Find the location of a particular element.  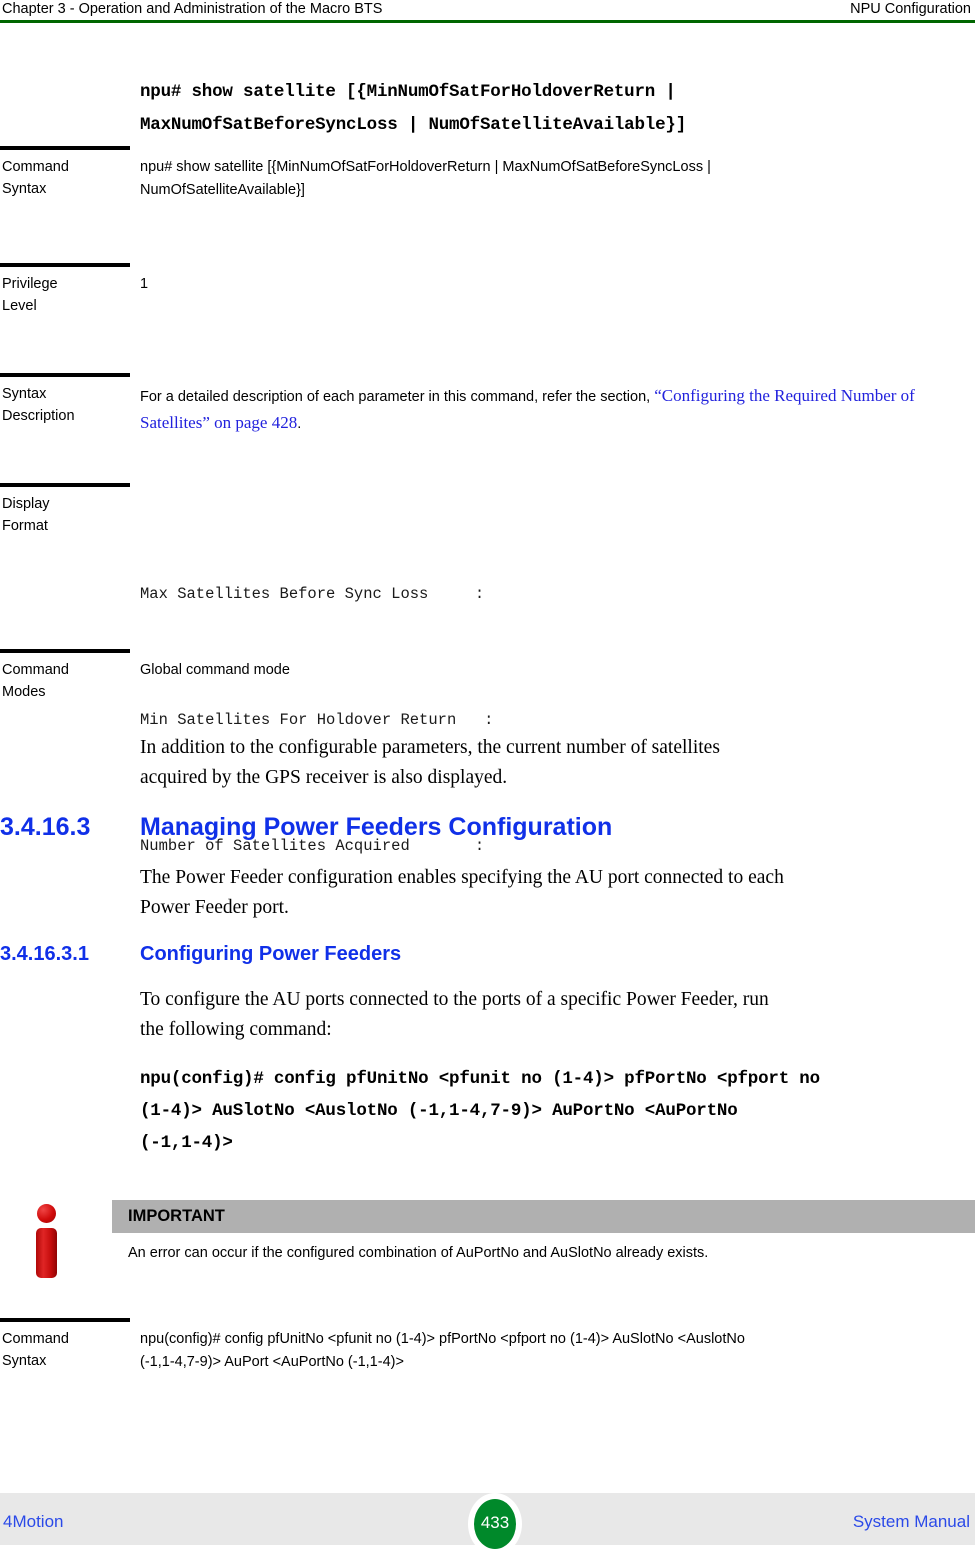

callout-banner: IMPORTANT is located at coordinates (543, 1216).